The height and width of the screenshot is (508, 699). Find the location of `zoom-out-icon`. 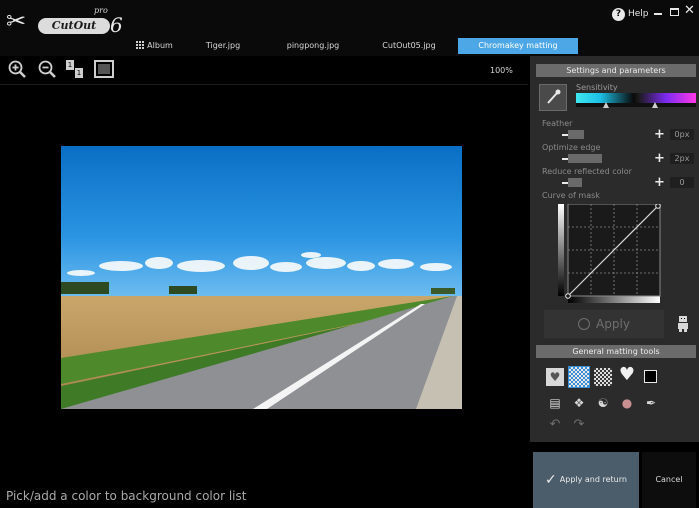

zoom-out-icon is located at coordinates (47, 69).